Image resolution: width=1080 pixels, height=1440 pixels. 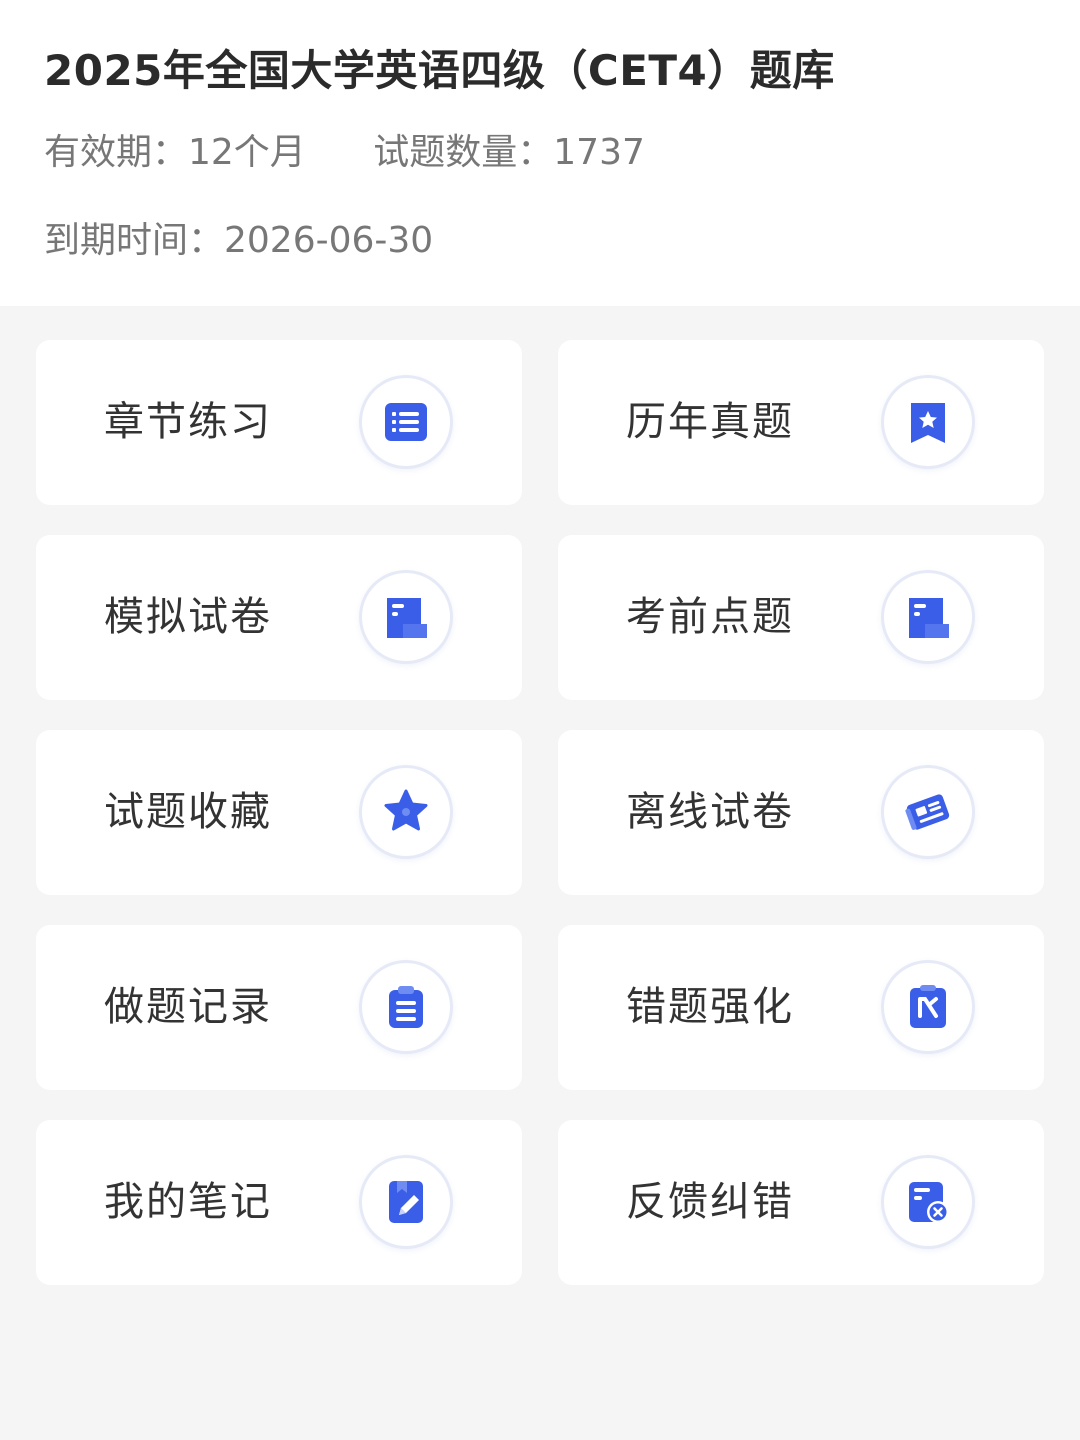 What do you see at coordinates (928, 1007) in the screenshot?
I see `wrong-question-icon` at bounding box center [928, 1007].